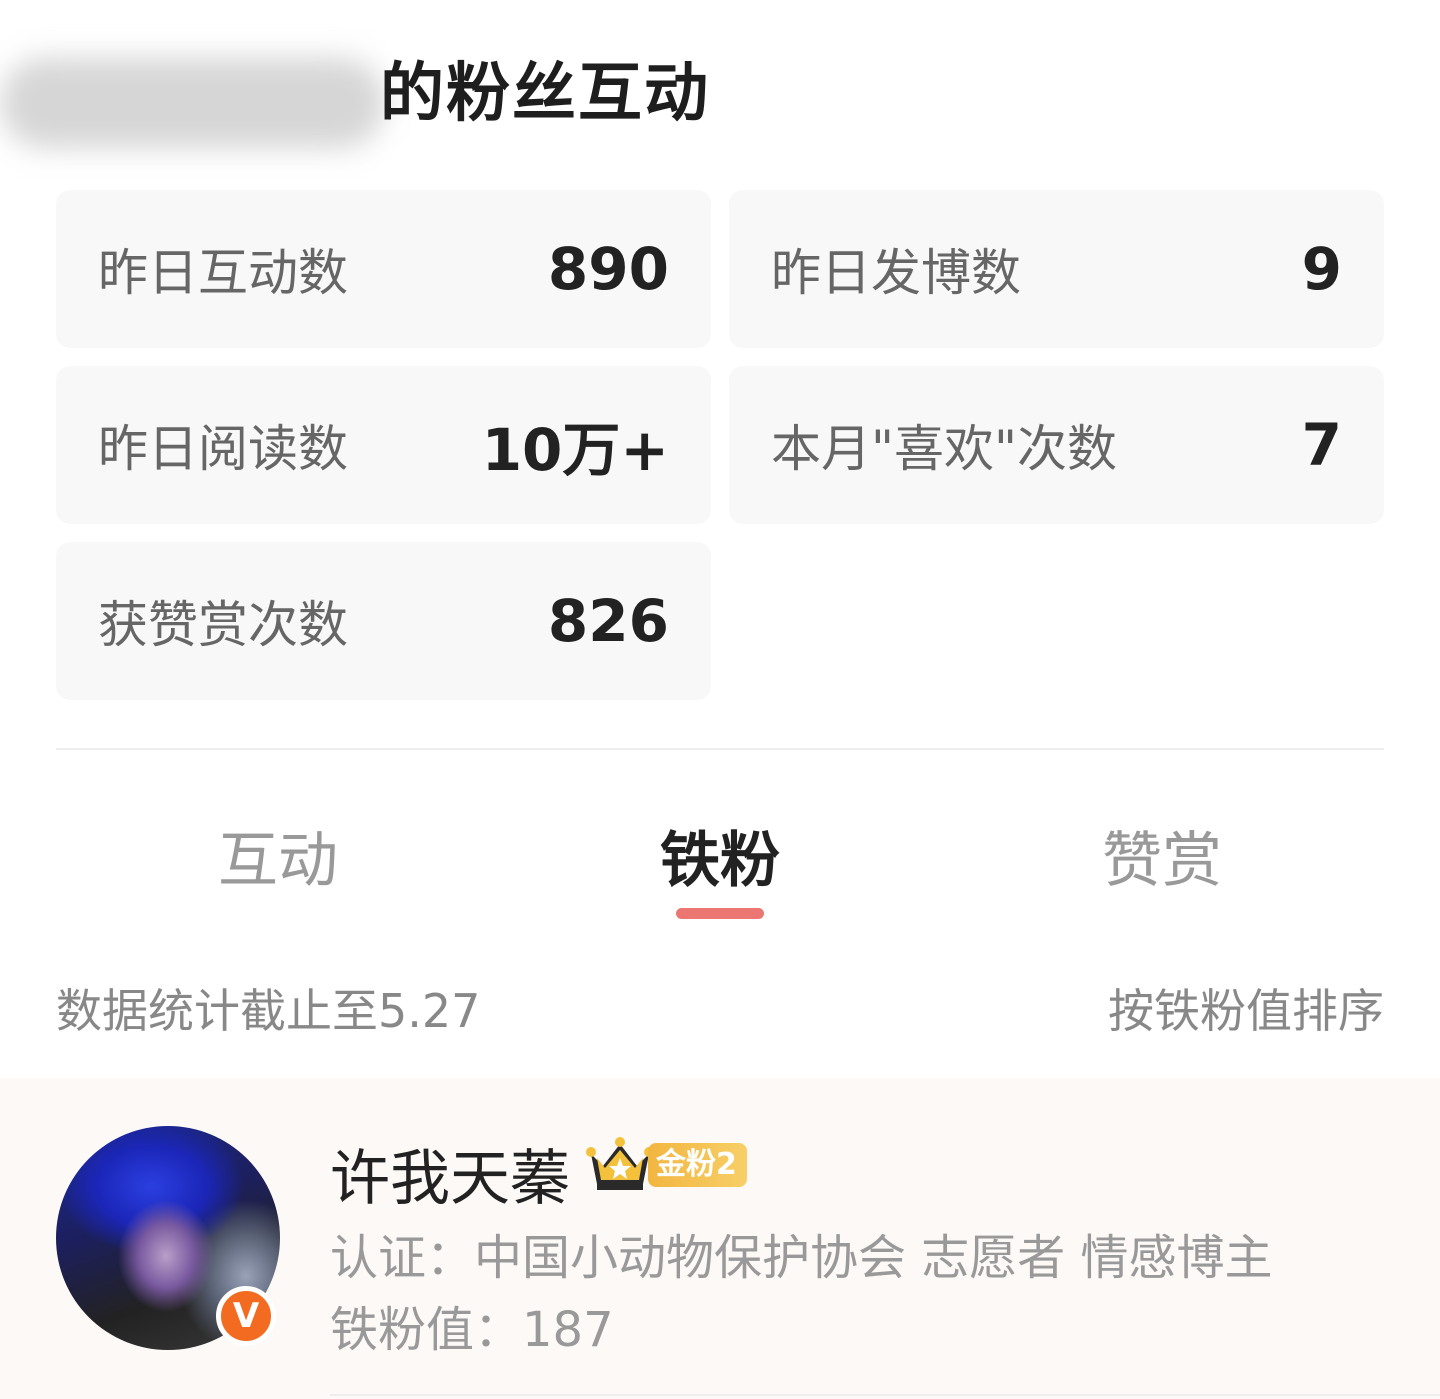  Describe the element at coordinates (1162, 855) in the screenshot. I see `tab-rewards: 赞赏` at that location.